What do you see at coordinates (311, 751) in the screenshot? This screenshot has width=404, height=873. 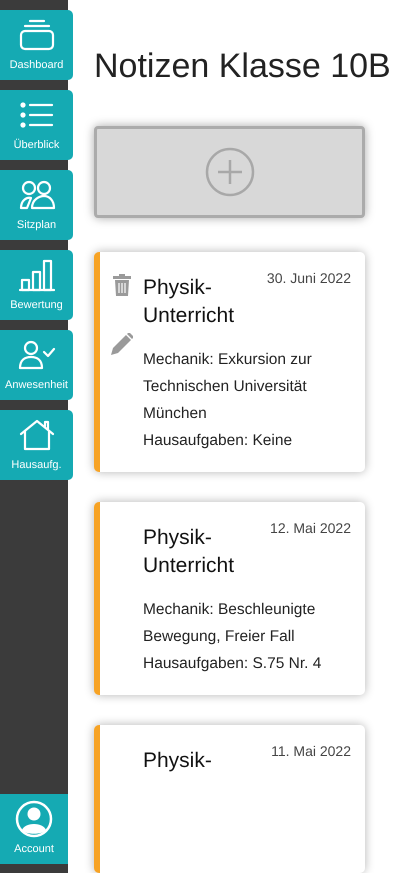 I see `note-date: 11. Mai 2022` at bounding box center [311, 751].